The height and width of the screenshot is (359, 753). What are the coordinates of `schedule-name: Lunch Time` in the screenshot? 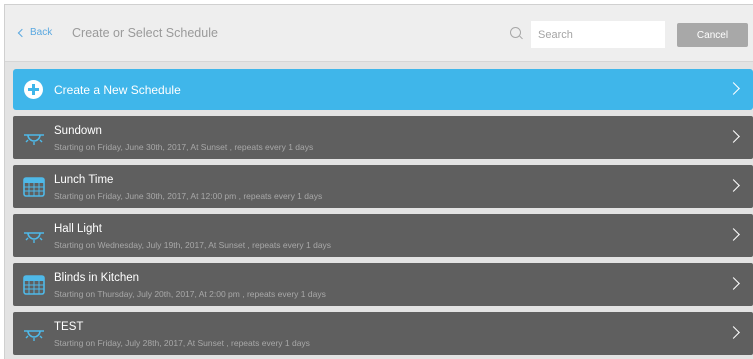 It's located at (84, 180).